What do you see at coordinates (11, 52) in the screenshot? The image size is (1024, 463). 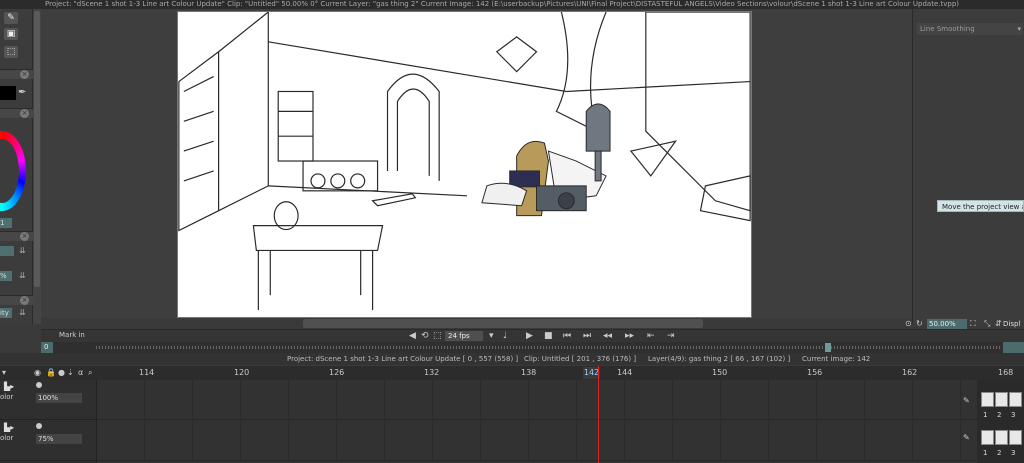 I see `selection-tool-icon: ⬚` at bounding box center [11, 52].